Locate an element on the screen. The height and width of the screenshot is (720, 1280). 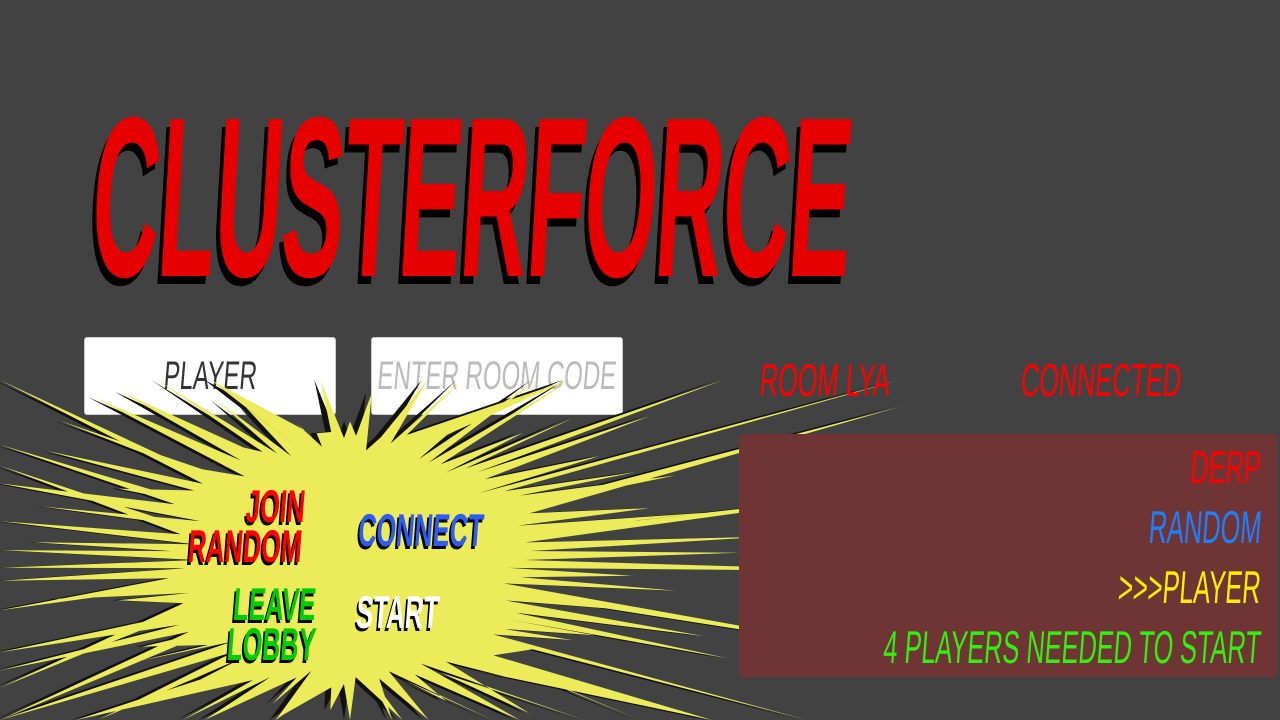
random-label: RANDOM is located at coordinates (245, 546).